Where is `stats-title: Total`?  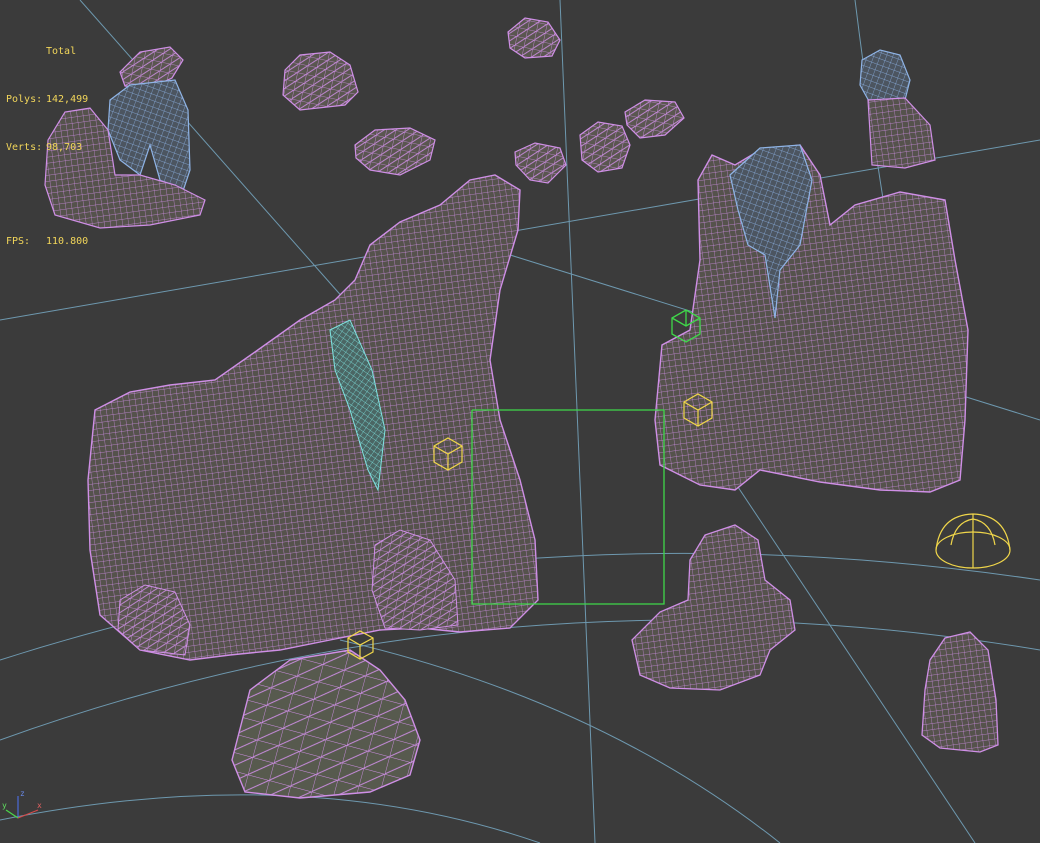 stats-title: Total is located at coordinates (61, 51).